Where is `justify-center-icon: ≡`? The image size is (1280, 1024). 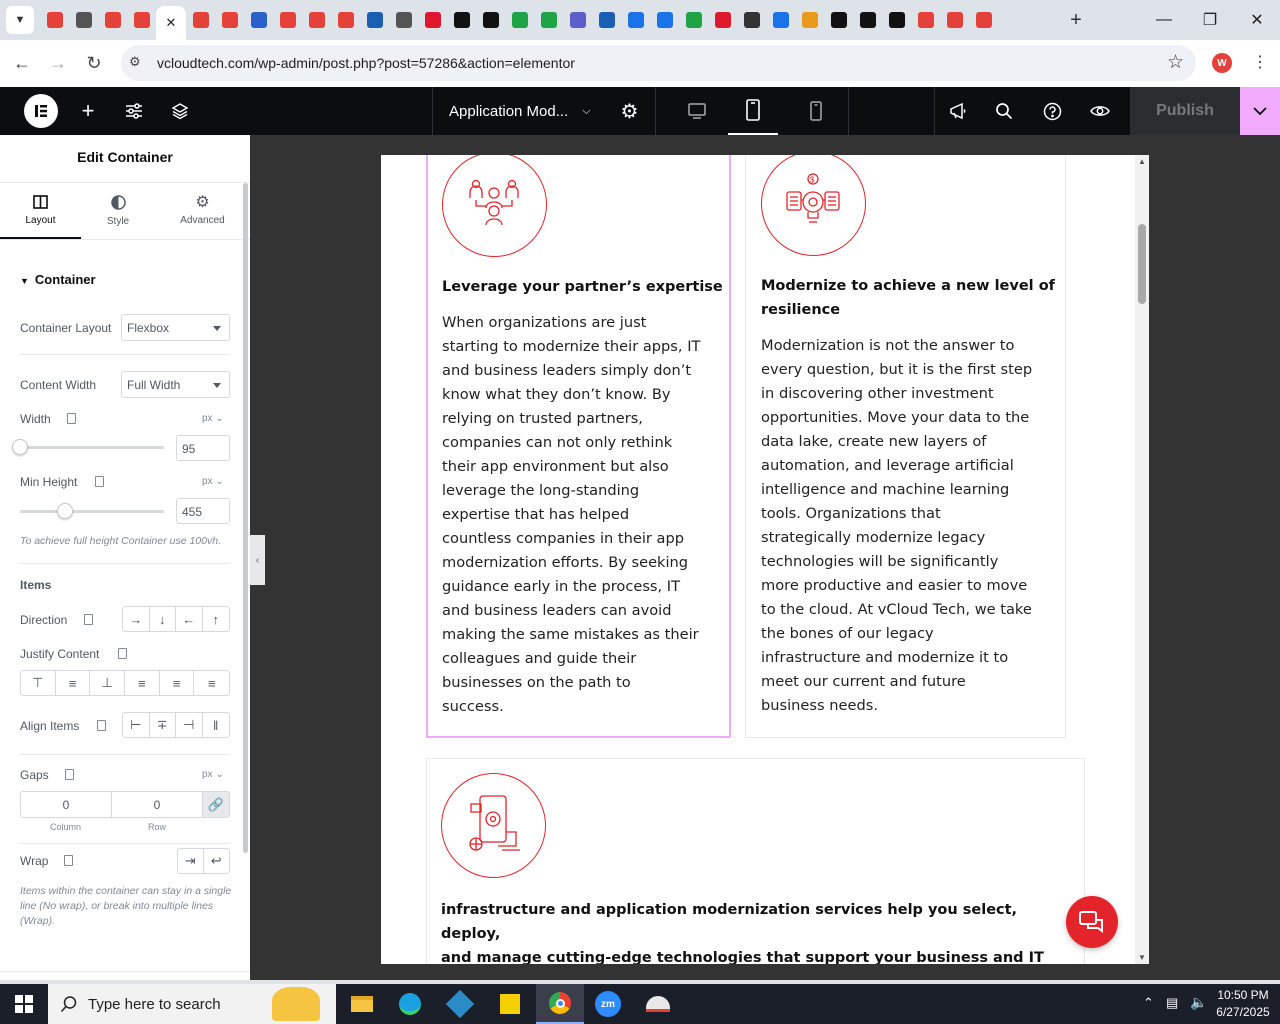 justify-center-icon: ≡ is located at coordinates (73, 683).